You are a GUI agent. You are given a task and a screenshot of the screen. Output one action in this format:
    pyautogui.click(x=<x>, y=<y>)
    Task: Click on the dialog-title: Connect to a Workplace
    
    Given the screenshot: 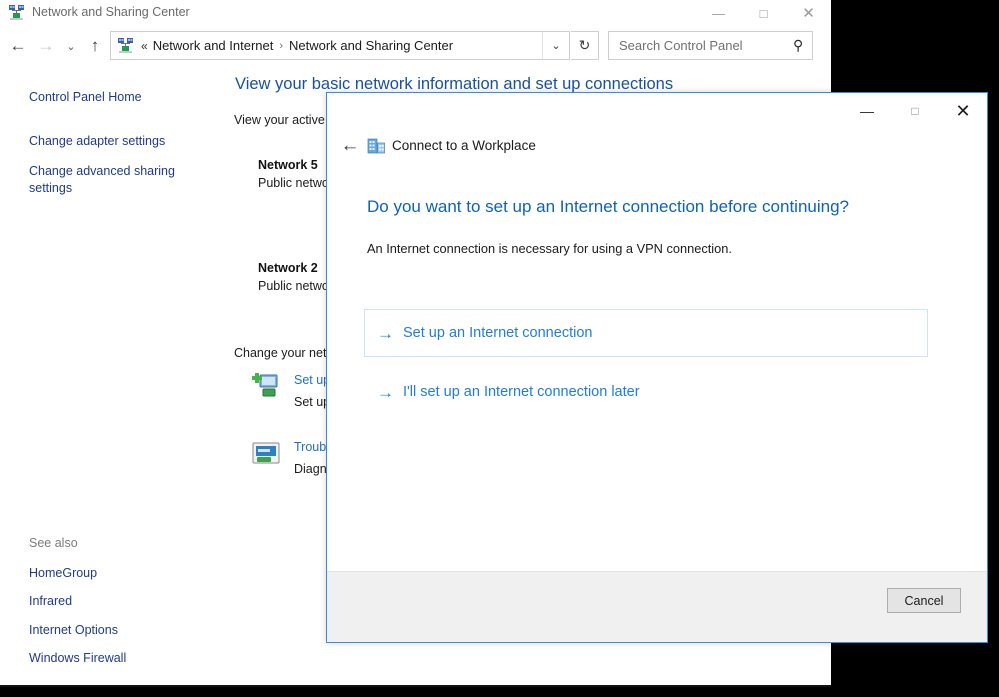 What is the action you would take?
    pyautogui.click(x=464, y=145)
    